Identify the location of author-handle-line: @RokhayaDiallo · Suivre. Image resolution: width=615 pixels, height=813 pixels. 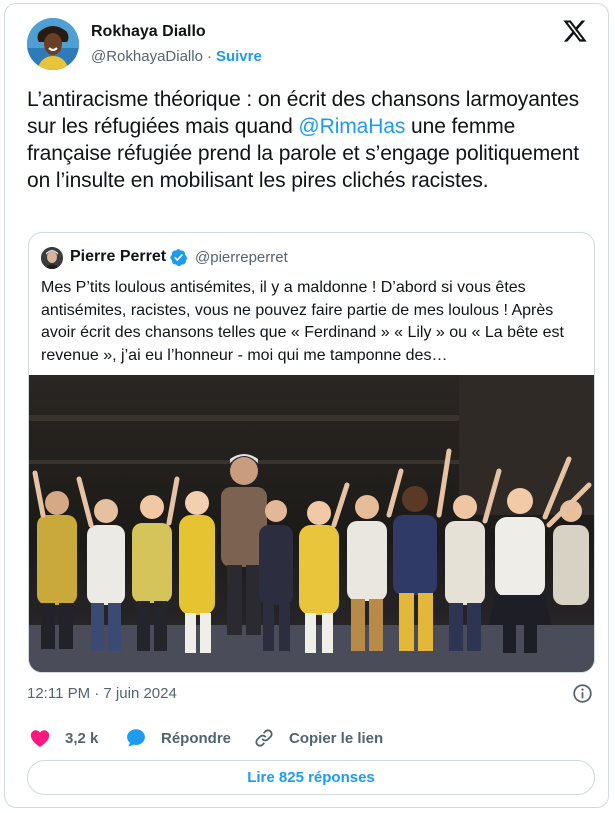
(176, 56).